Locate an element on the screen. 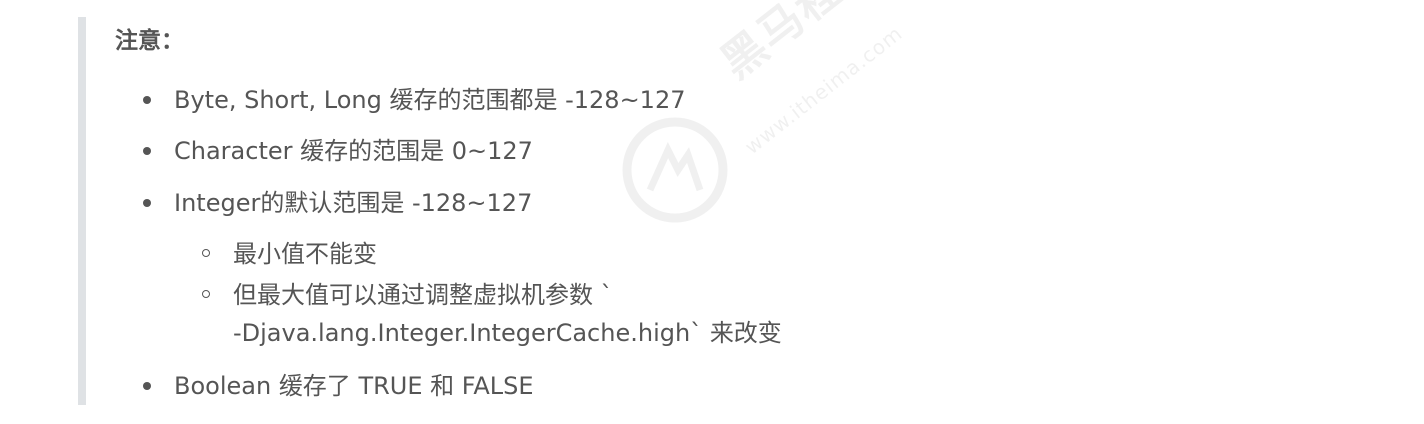 This screenshot has width=1424, height=424. list-item-text: Integer的默认范围是 -128~127 is located at coordinates (353, 203).